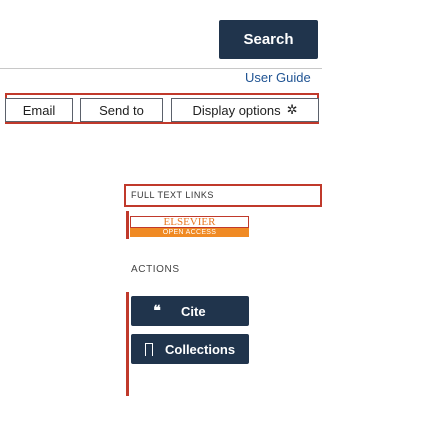  I want to click on highlight-bar, so click(127, 344).